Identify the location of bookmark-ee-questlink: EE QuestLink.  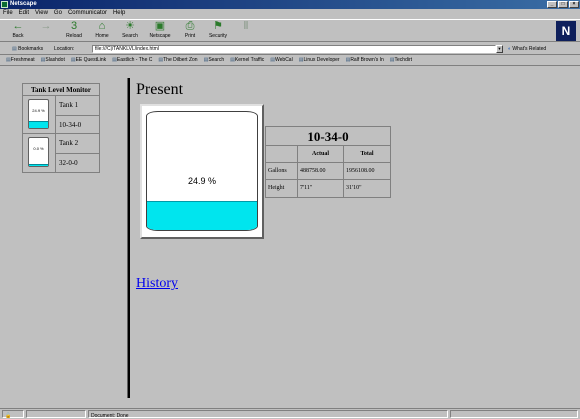
(89, 60).